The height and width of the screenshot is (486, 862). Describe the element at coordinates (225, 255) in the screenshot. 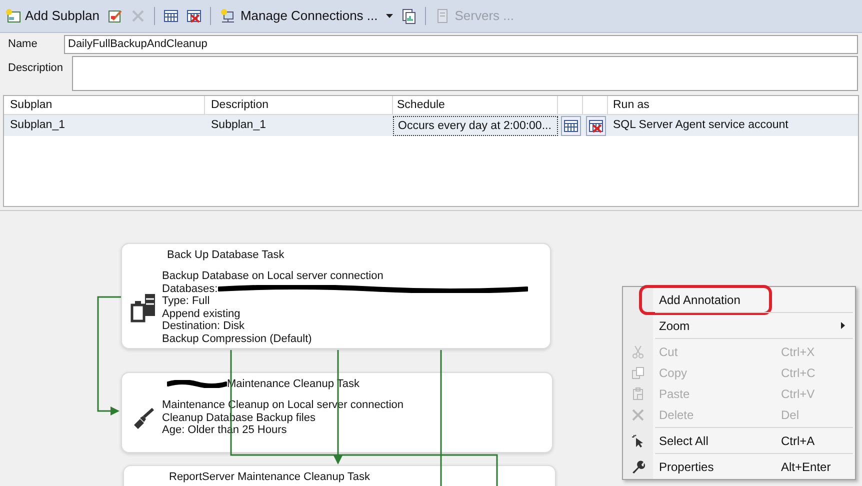

I see `task-title: Back Up Database Task` at that location.